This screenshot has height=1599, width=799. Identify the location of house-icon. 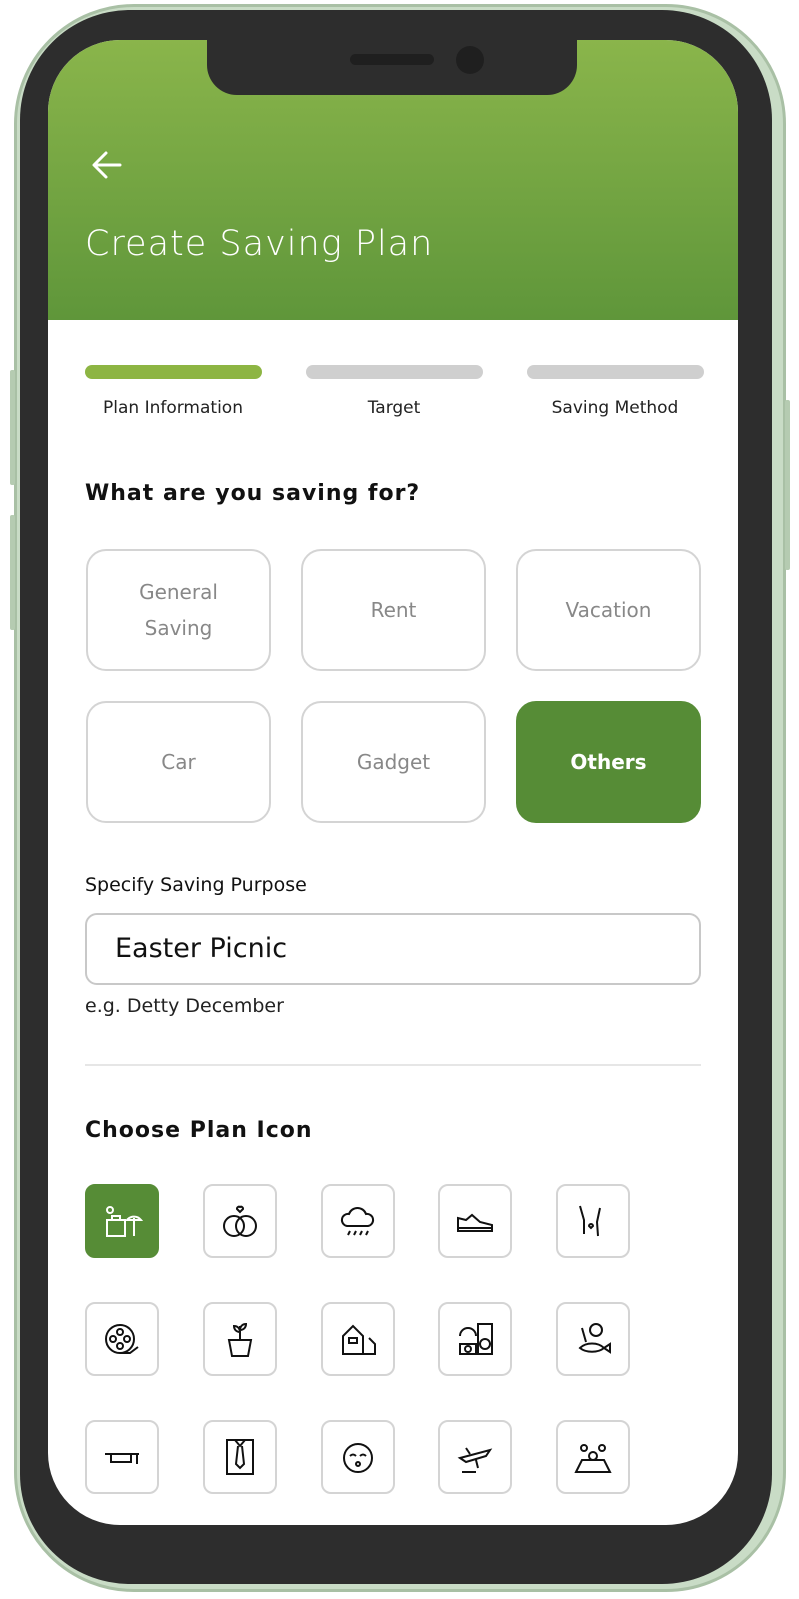
(359, 1339).